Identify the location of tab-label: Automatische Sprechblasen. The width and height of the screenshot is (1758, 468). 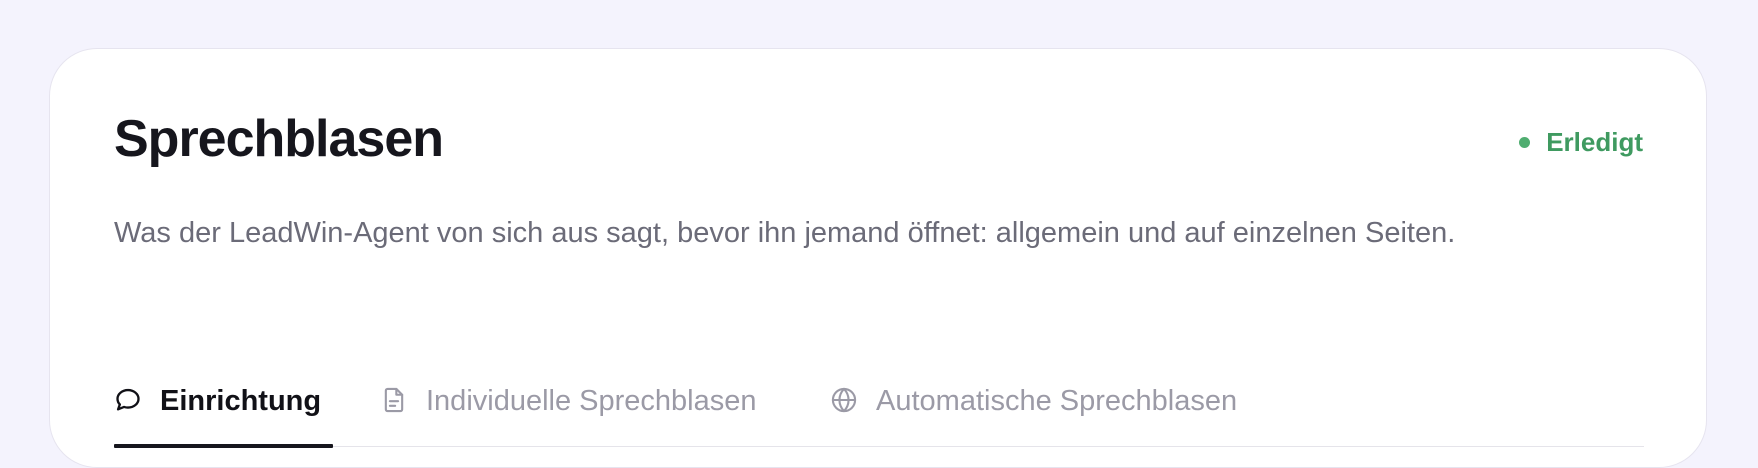
(1057, 401).